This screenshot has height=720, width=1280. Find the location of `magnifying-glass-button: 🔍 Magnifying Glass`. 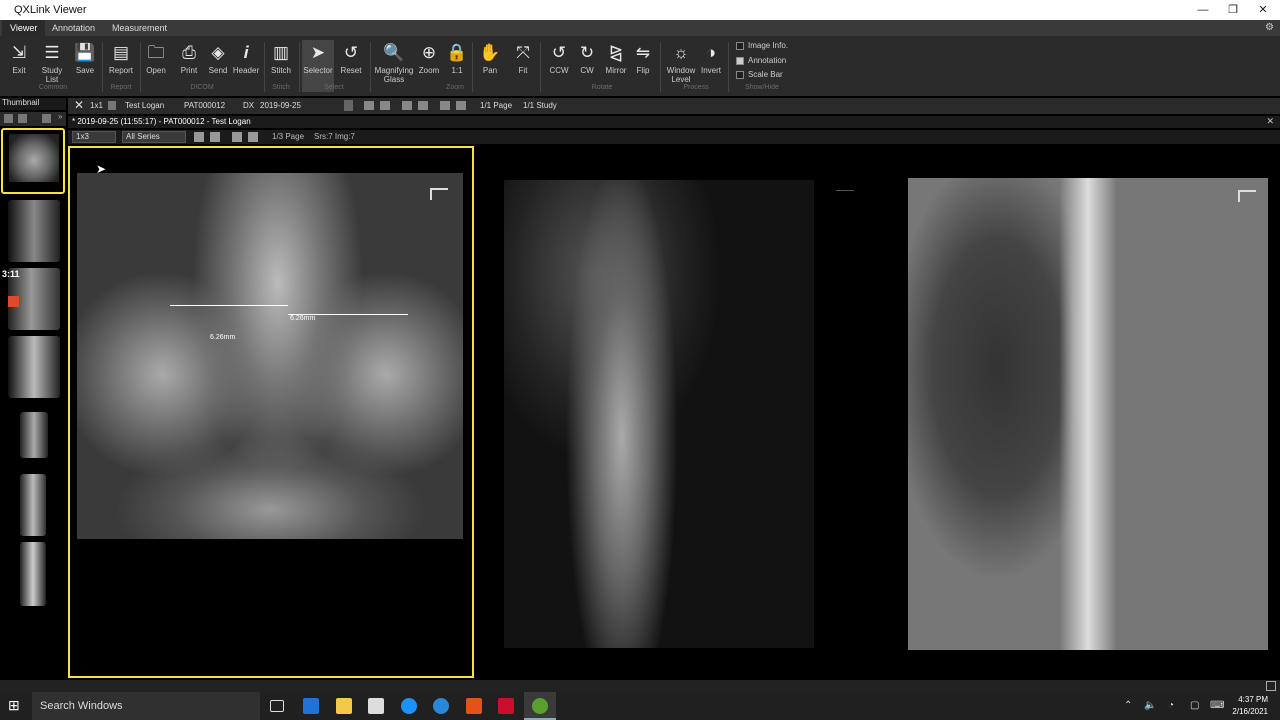

magnifying-glass-button: 🔍 Magnifying Glass is located at coordinates (394, 66).